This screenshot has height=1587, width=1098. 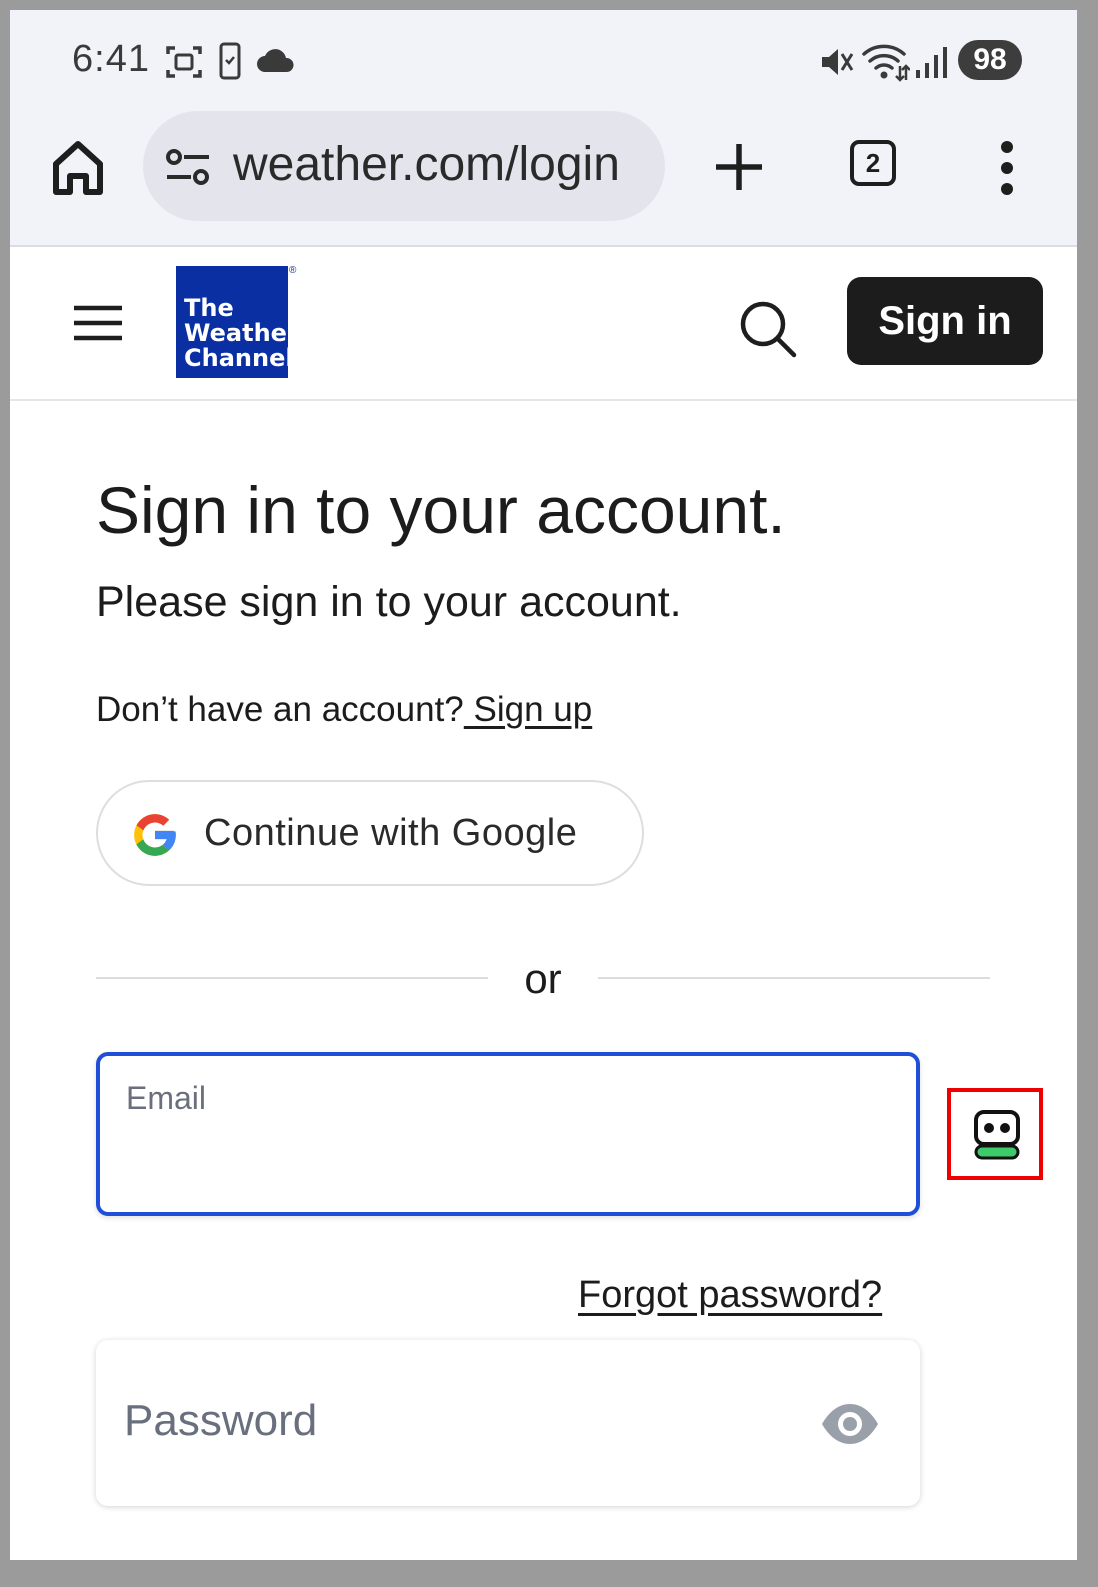 What do you see at coordinates (794, 978) in the screenshot?
I see `divider-right` at bounding box center [794, 978].